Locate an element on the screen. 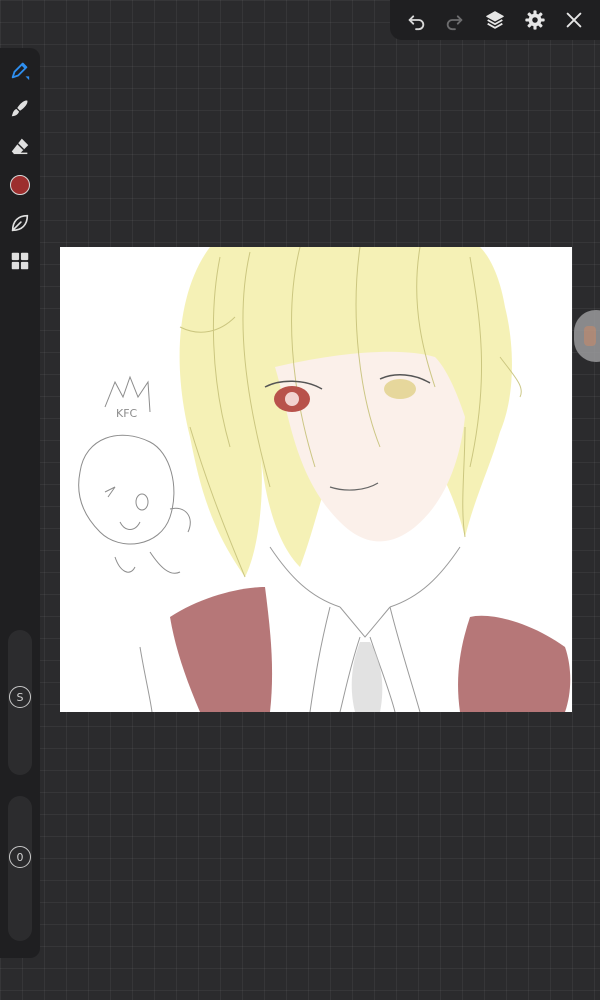 This screenshot has width=600, height=1000. brush-tool-button is located at coordinates (20, 108).